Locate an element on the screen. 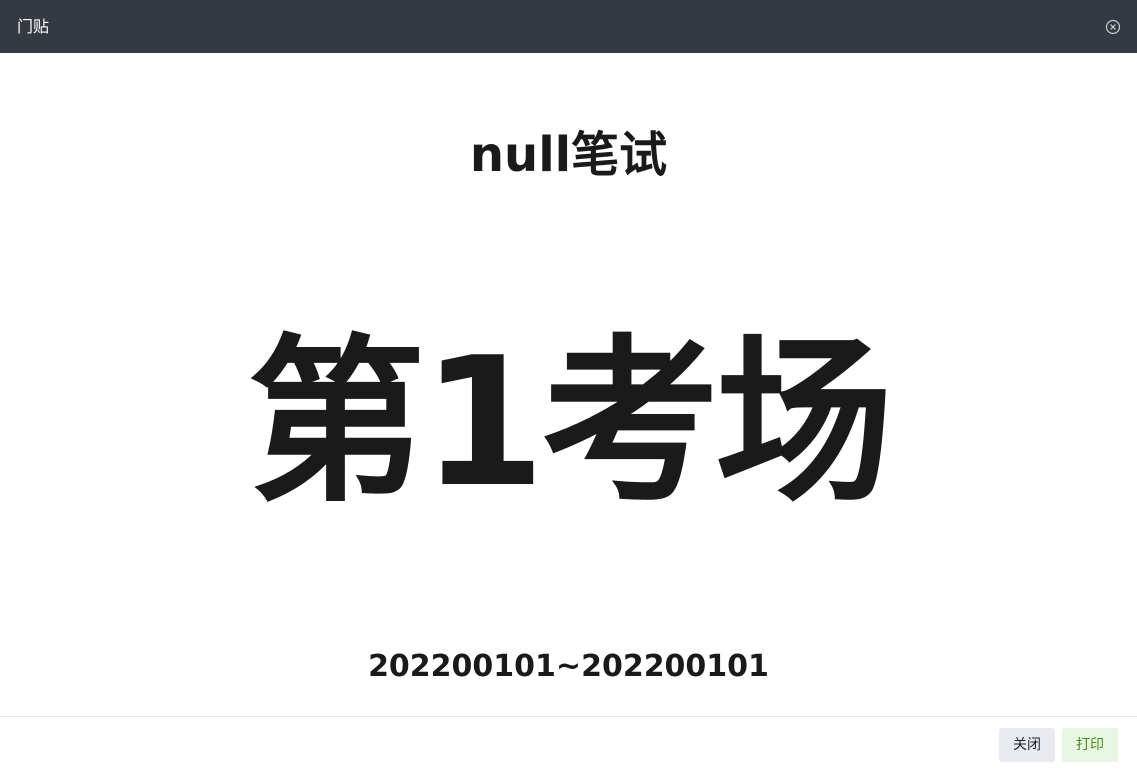  candidate-number-range: 202200101~202200101 is located at coordinates (568, 666).